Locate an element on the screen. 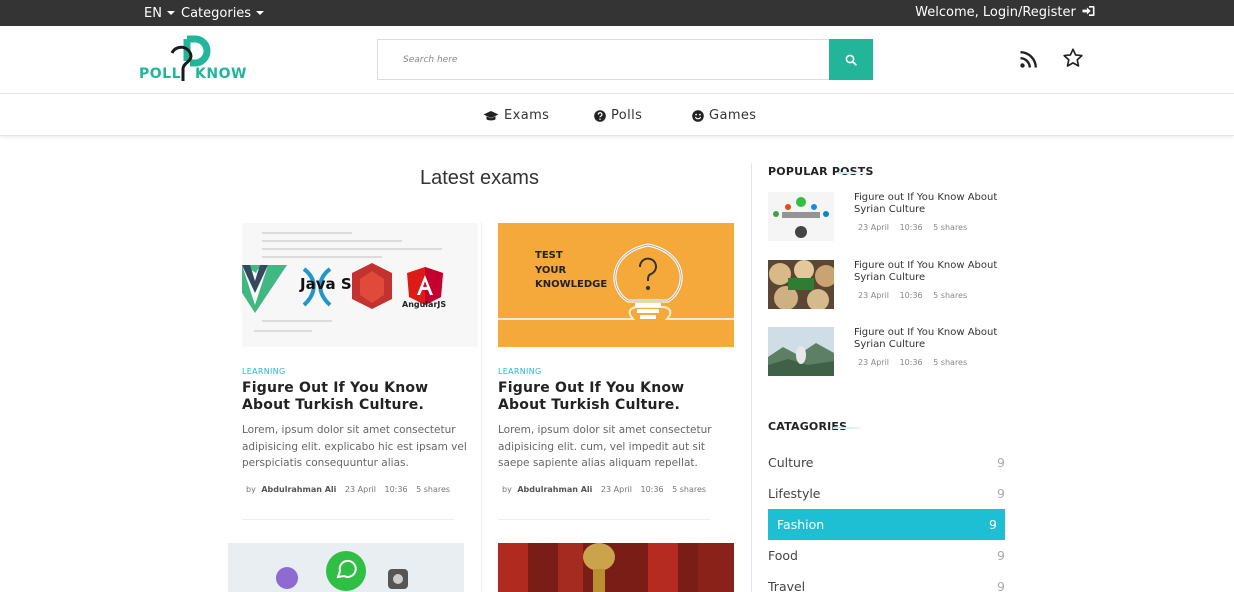 The width and height of the screenshot is (1234, 592). exam-card-image: Java Script AngularJS is located at coordinates (360, 285).